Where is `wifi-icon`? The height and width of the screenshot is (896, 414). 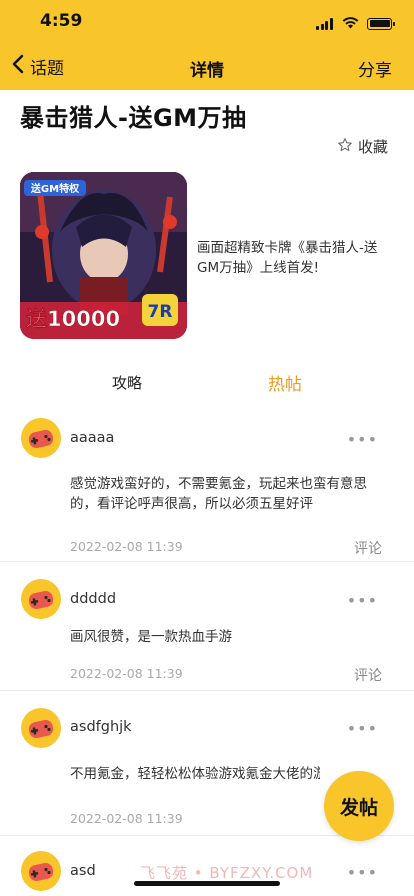
wifi-icon is located at coordinates (350, 23).